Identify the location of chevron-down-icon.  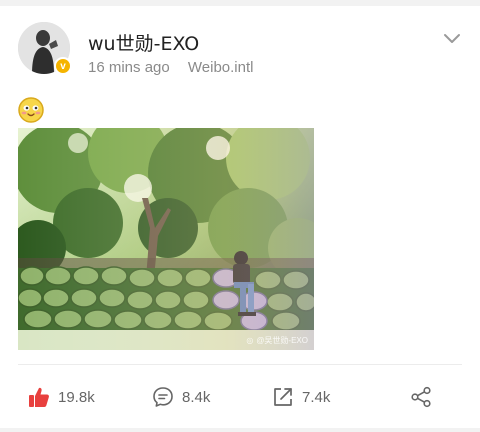
(452, 39).